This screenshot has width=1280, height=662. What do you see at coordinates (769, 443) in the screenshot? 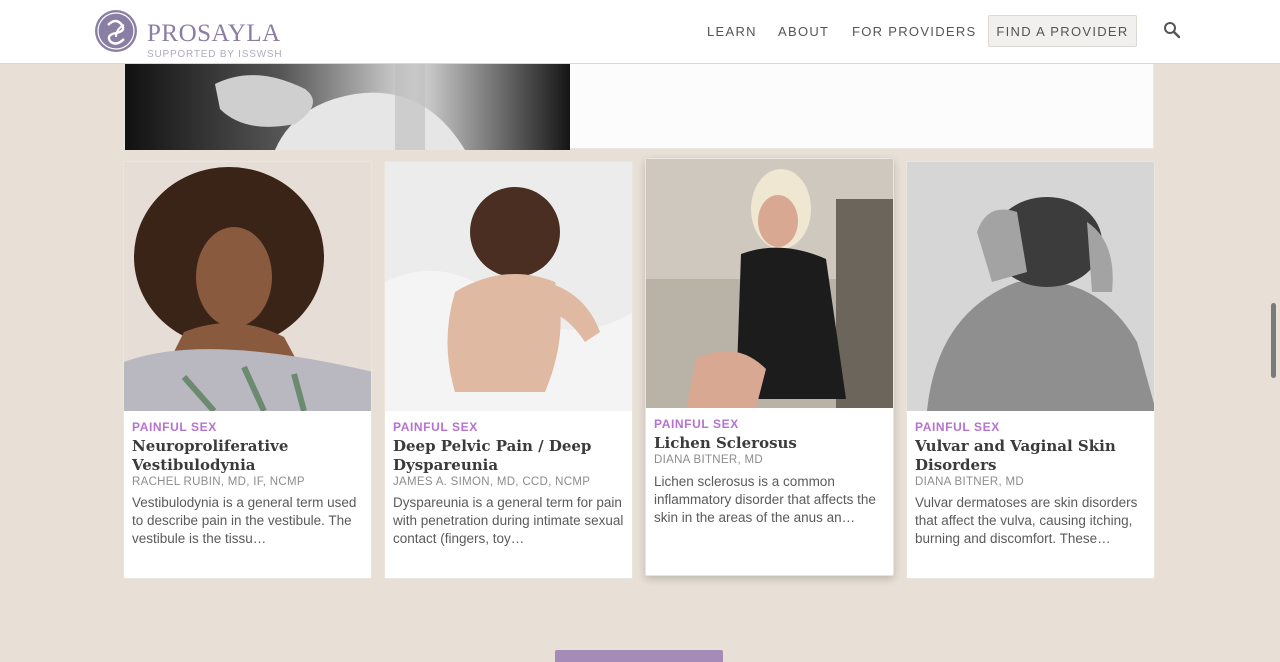
I see `article-title: Lichen Sclerosus` at bounding box center [769, 443].